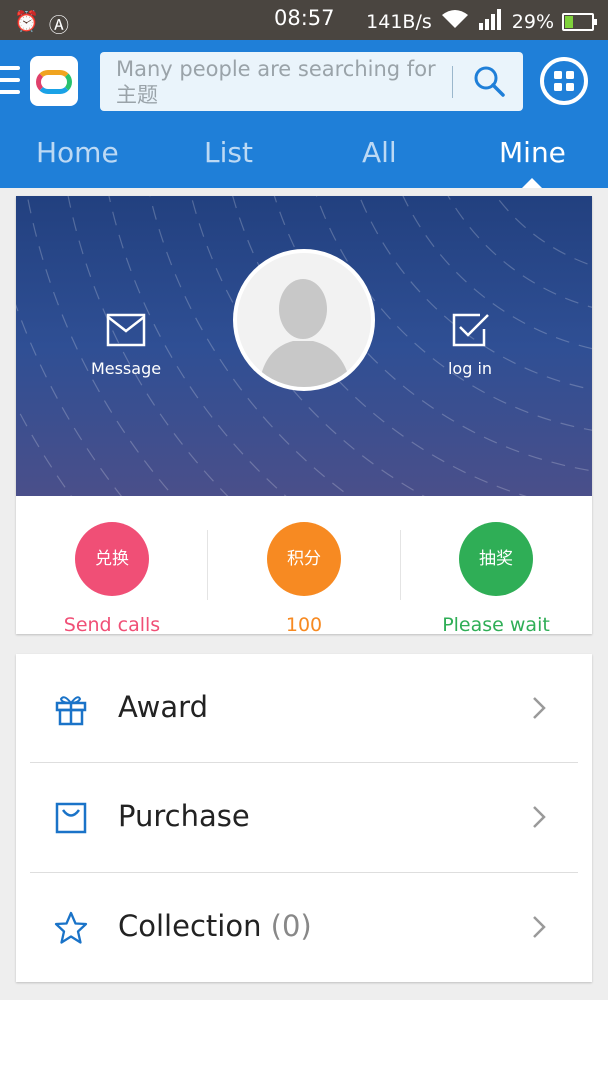 The image size is (608, 1080). What do you see at coordinates (163, 707) in the screenshot?
I see `award-label: Award` at bounding box center [163, 707].